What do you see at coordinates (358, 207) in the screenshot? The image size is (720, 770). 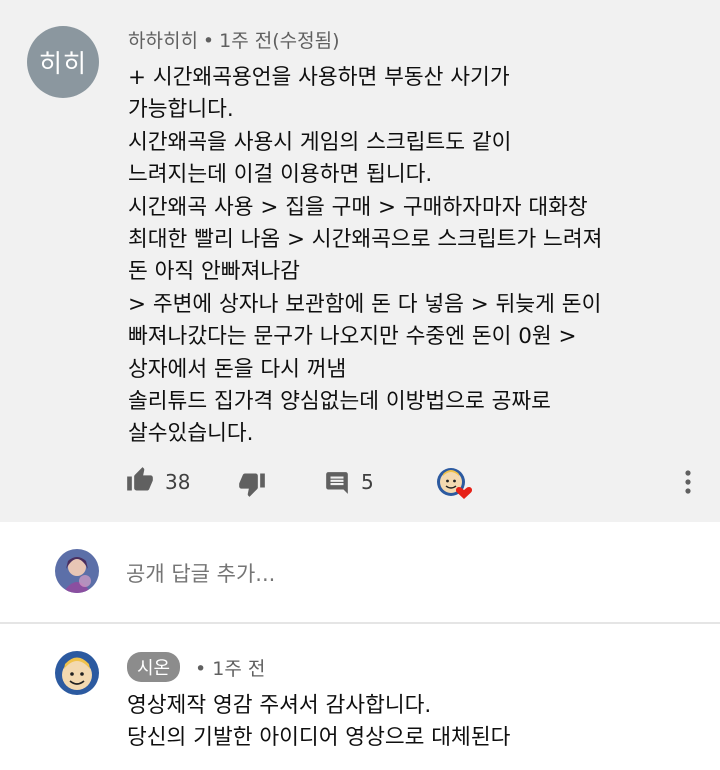 I see `comment-line: 시간왜곡 사용 > 집을 구매 > 구매하자마자 대화창` at bounding box center [358, 207].